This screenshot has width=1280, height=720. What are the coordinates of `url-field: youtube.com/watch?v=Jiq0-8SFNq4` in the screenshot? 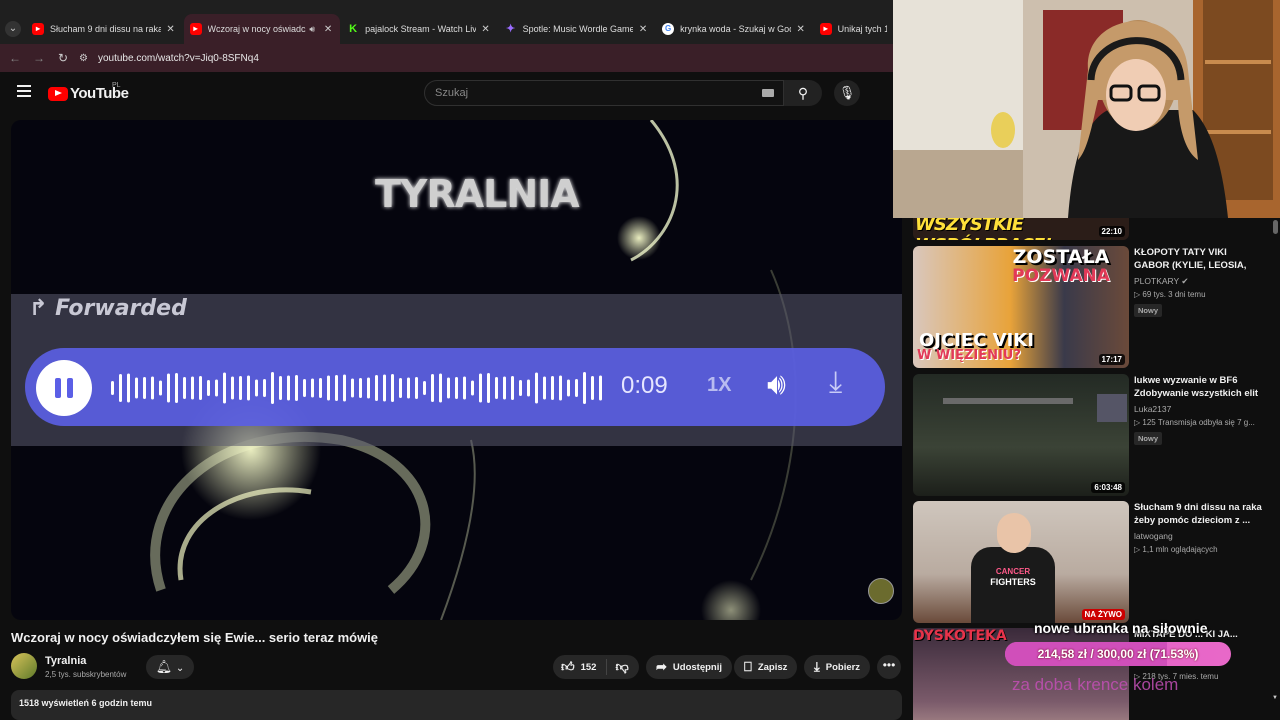 It's located at (178, 58).